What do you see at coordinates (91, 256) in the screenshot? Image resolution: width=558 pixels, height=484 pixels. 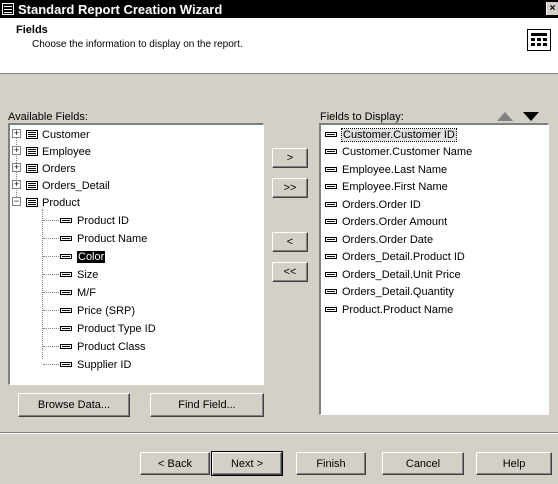 I see `selected-field-label: Color` at bounding box center [91, 256].